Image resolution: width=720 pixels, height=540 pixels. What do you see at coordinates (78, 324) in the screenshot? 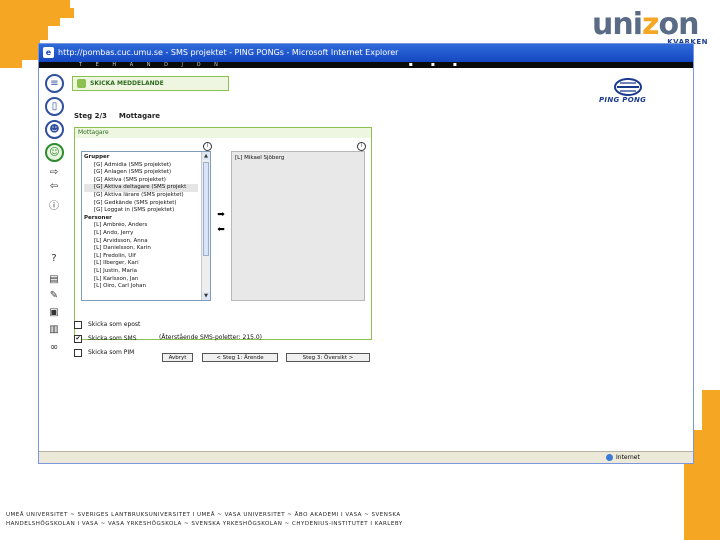
I see `email-checkbox` at bounding box center [78, 324].